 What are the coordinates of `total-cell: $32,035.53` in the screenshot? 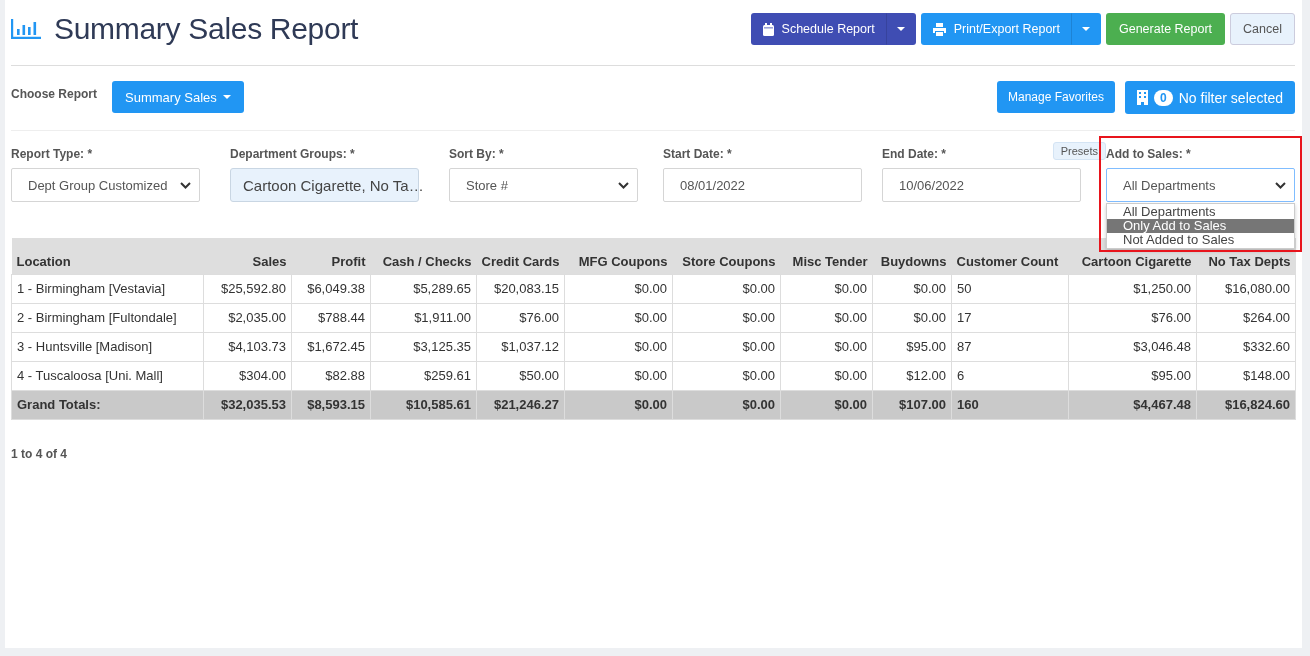 It's located at (247, 404).